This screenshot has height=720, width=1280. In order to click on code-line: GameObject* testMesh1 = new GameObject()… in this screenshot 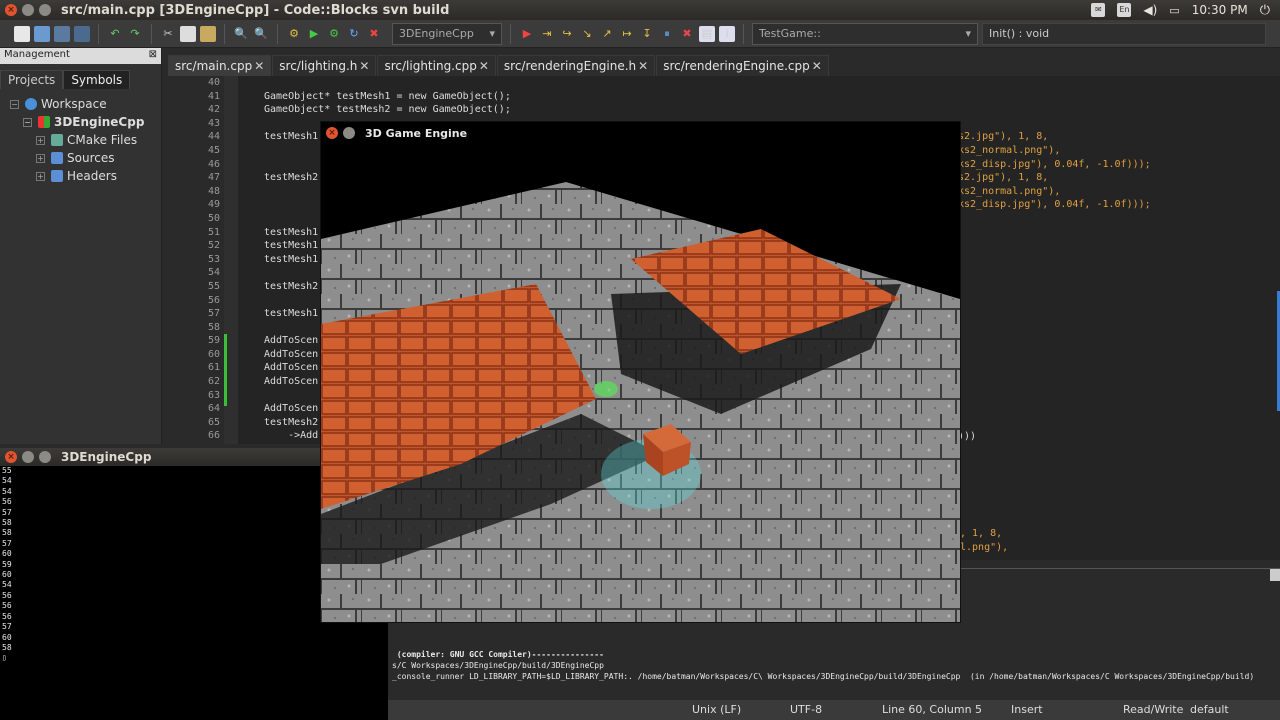, I will do `click(387, 97)`.